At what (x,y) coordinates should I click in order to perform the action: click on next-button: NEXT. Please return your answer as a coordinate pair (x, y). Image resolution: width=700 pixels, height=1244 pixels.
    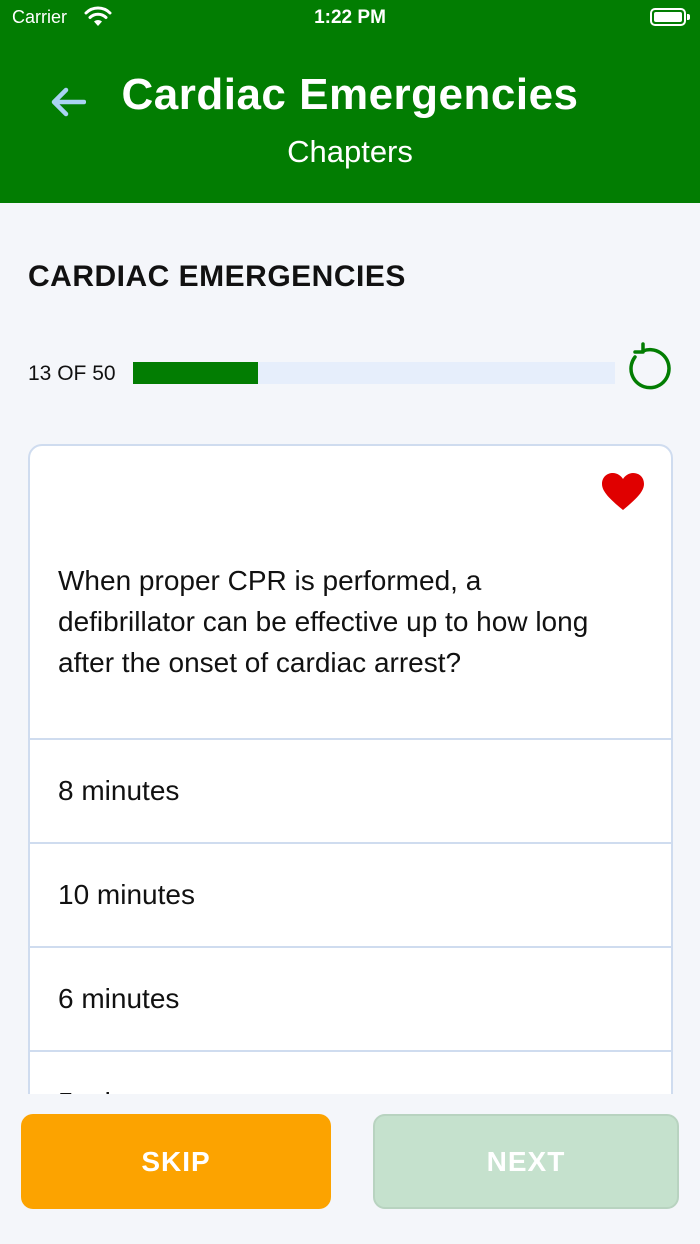
    Looking at the image, I should click on (526, 1161).